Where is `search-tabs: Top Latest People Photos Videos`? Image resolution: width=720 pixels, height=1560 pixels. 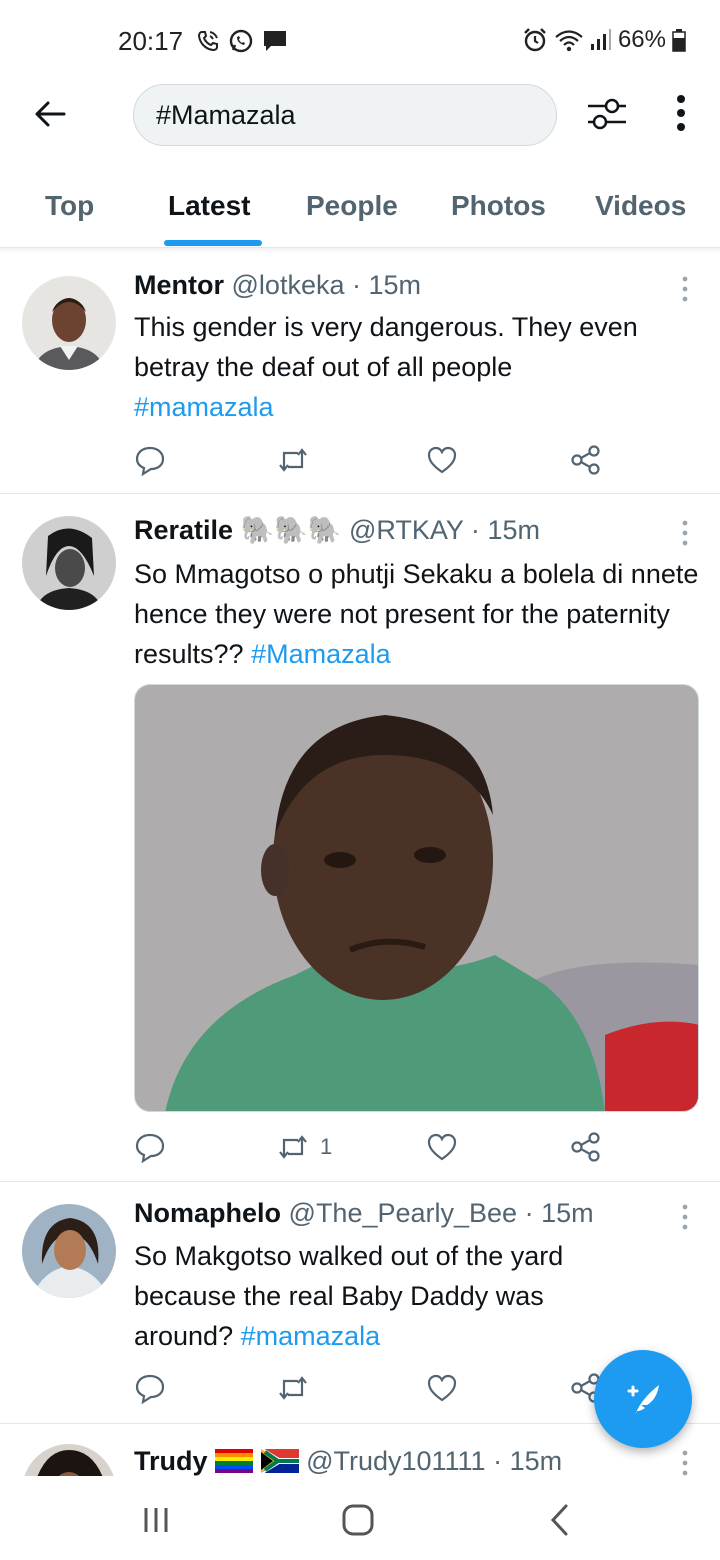
search-tabs: Top Latest People Photos Videos is located at coordinates (360, 209).